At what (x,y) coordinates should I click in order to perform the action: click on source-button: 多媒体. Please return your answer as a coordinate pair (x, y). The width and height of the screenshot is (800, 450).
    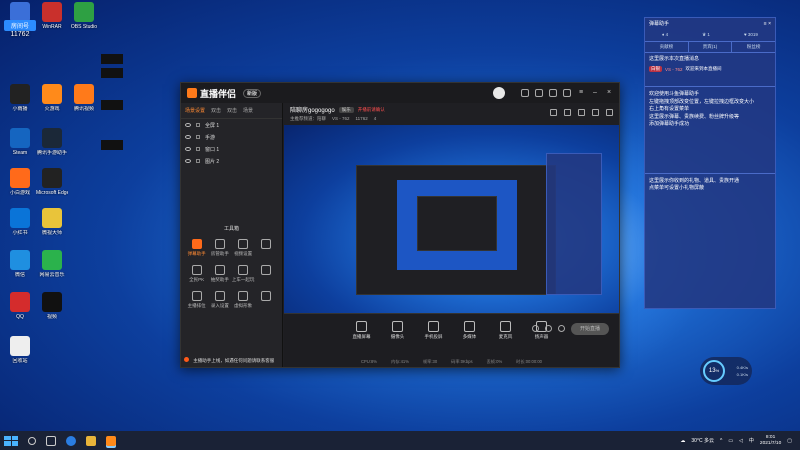
    Looking at the image, I should click on (470, 330).